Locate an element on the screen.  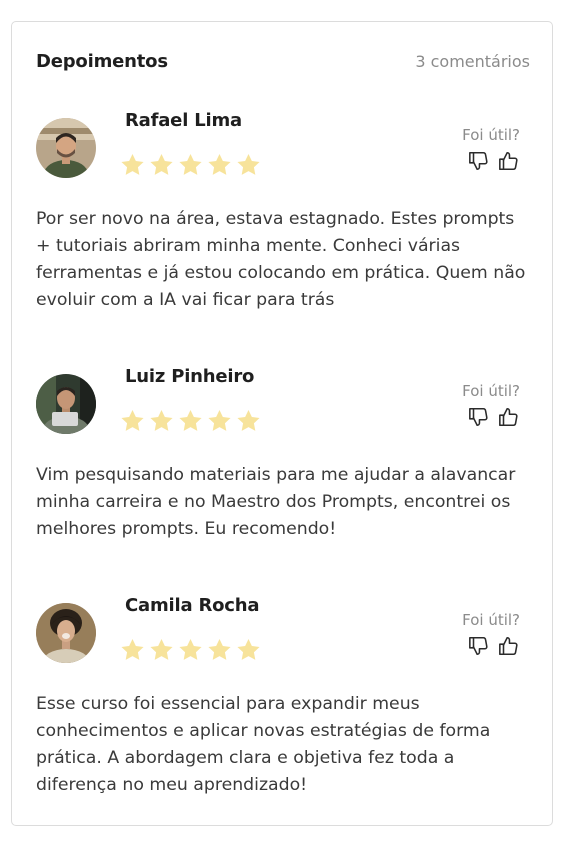
reviewer-name: Luiz Pinheiro is located at coordinates (190, 376).